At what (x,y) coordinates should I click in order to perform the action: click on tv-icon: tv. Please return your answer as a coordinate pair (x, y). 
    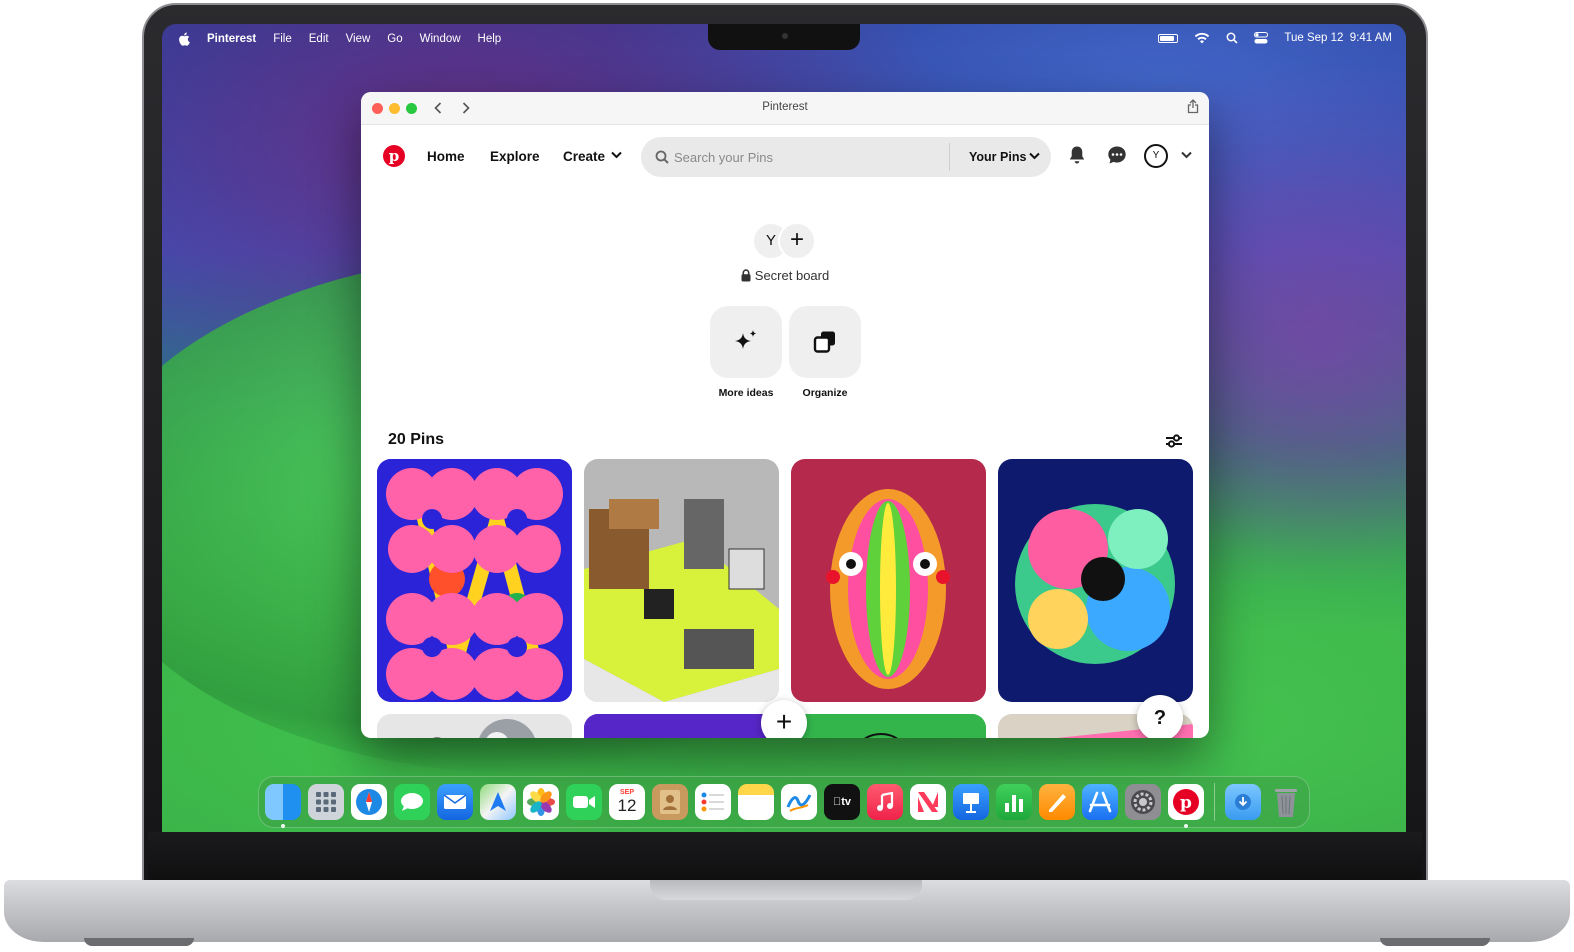
    Looking at the image, I should click on (842, 802).